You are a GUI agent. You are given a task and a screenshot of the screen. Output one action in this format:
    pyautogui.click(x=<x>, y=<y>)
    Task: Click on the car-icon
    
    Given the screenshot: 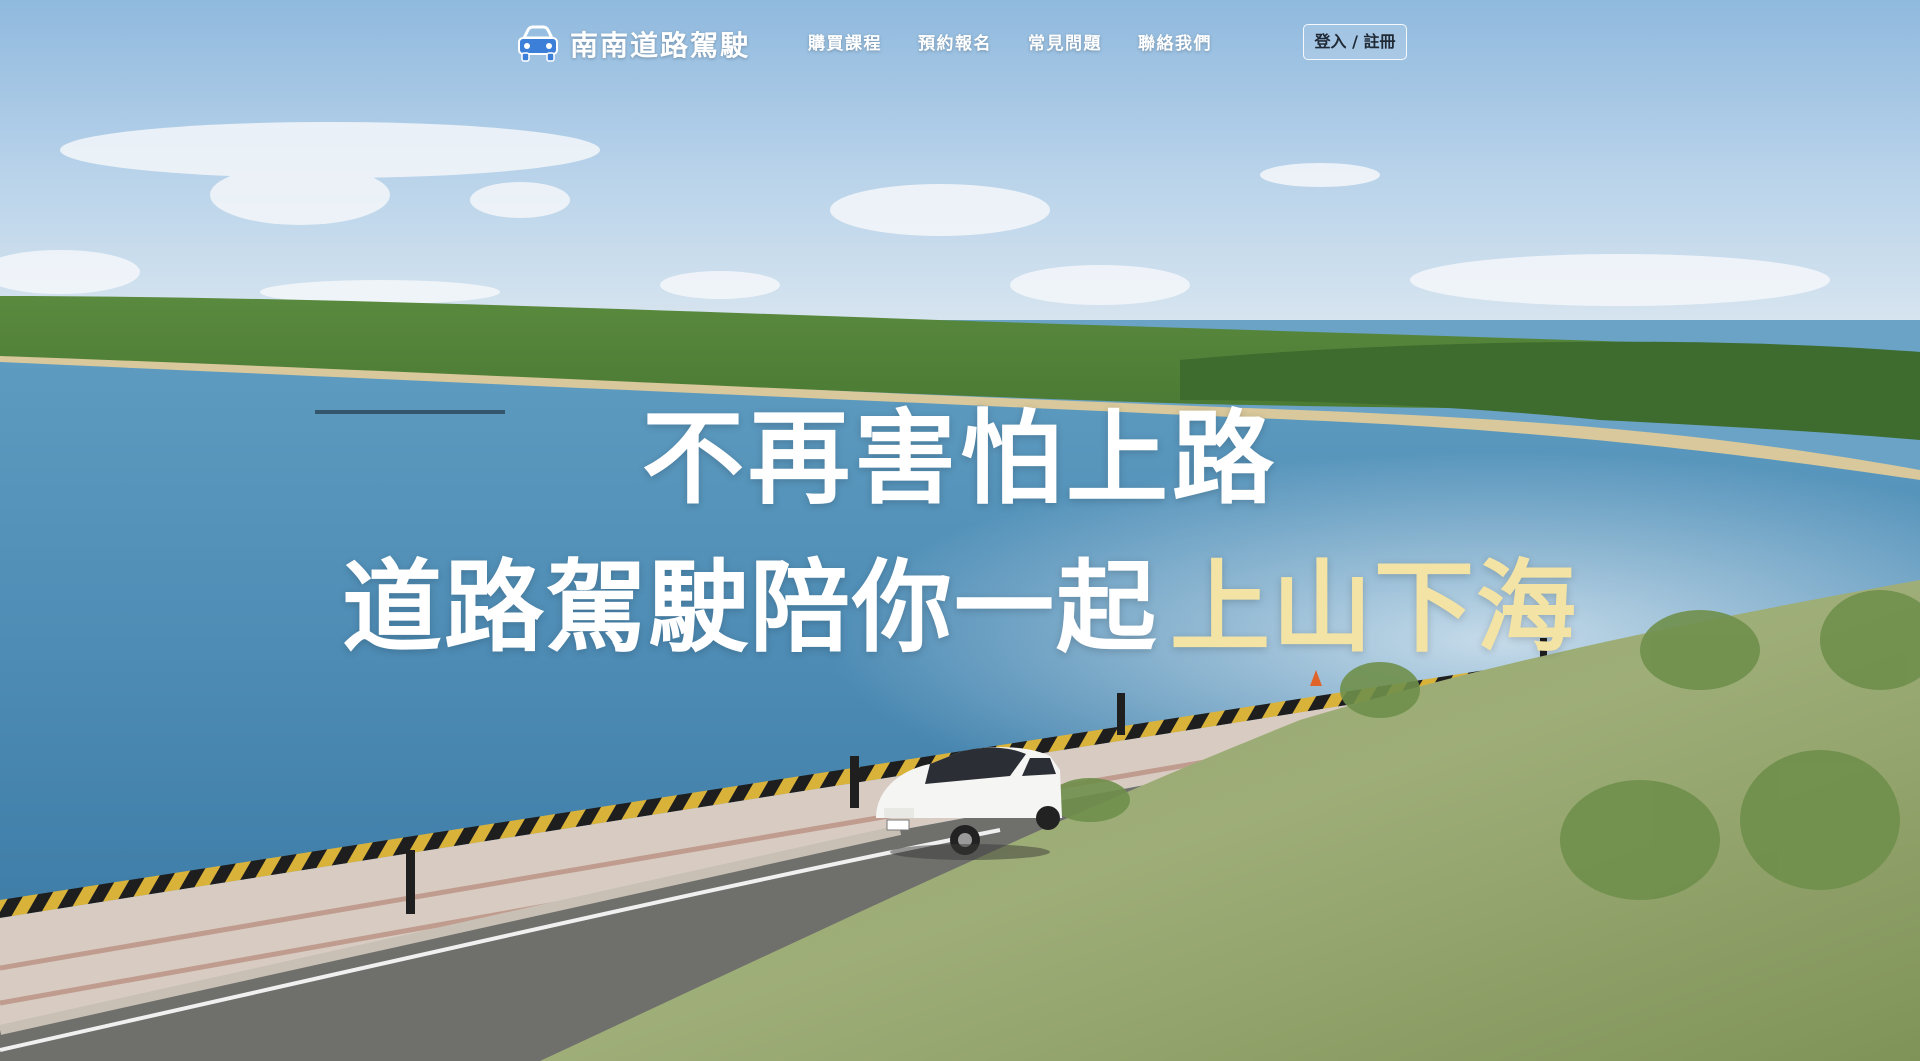 What is the action you would take?
    pyautogui.click(x=538, y=44)
    